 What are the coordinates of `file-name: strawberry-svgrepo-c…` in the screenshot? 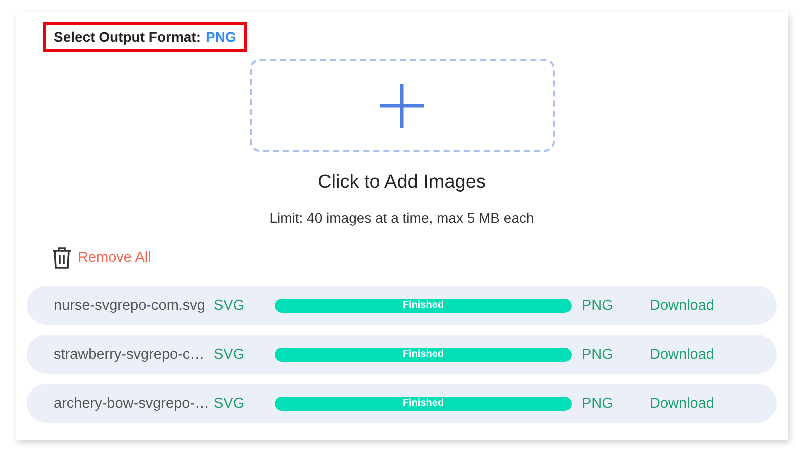 It's located at (130, 354).